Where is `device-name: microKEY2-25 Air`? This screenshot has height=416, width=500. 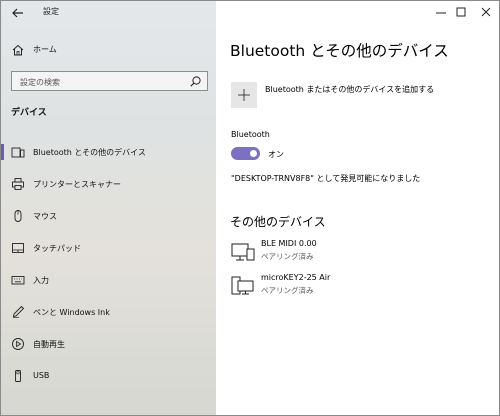 device-name: microKEY2-25 Air is located at coordinates (296, 277).